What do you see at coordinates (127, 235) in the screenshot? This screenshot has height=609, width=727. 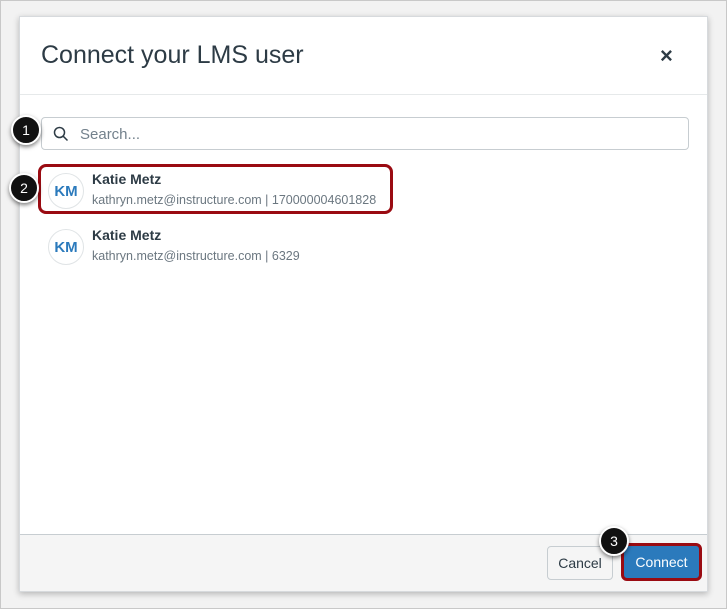 I see `user-name: Katie Metz` at bounding box center [127, 235].